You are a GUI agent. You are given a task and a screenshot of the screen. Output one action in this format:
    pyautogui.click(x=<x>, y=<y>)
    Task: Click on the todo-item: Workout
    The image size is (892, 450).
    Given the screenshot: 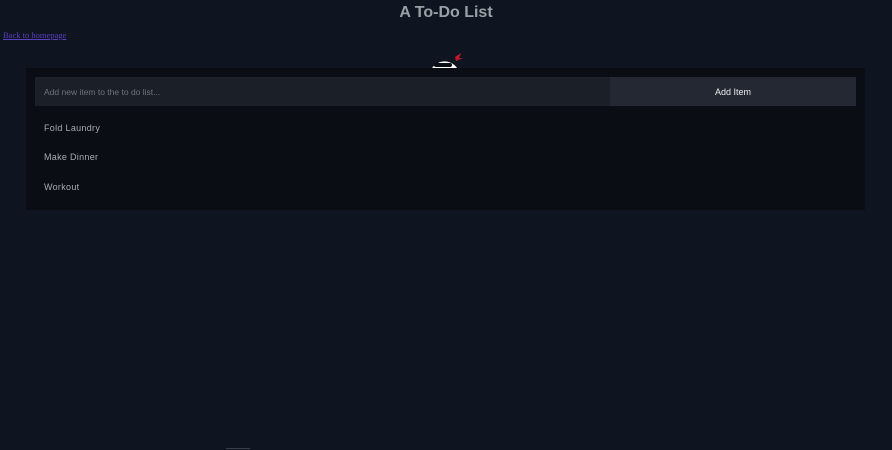 What is the action you would take?
    pyautogui.click(x=445, y=187)
    